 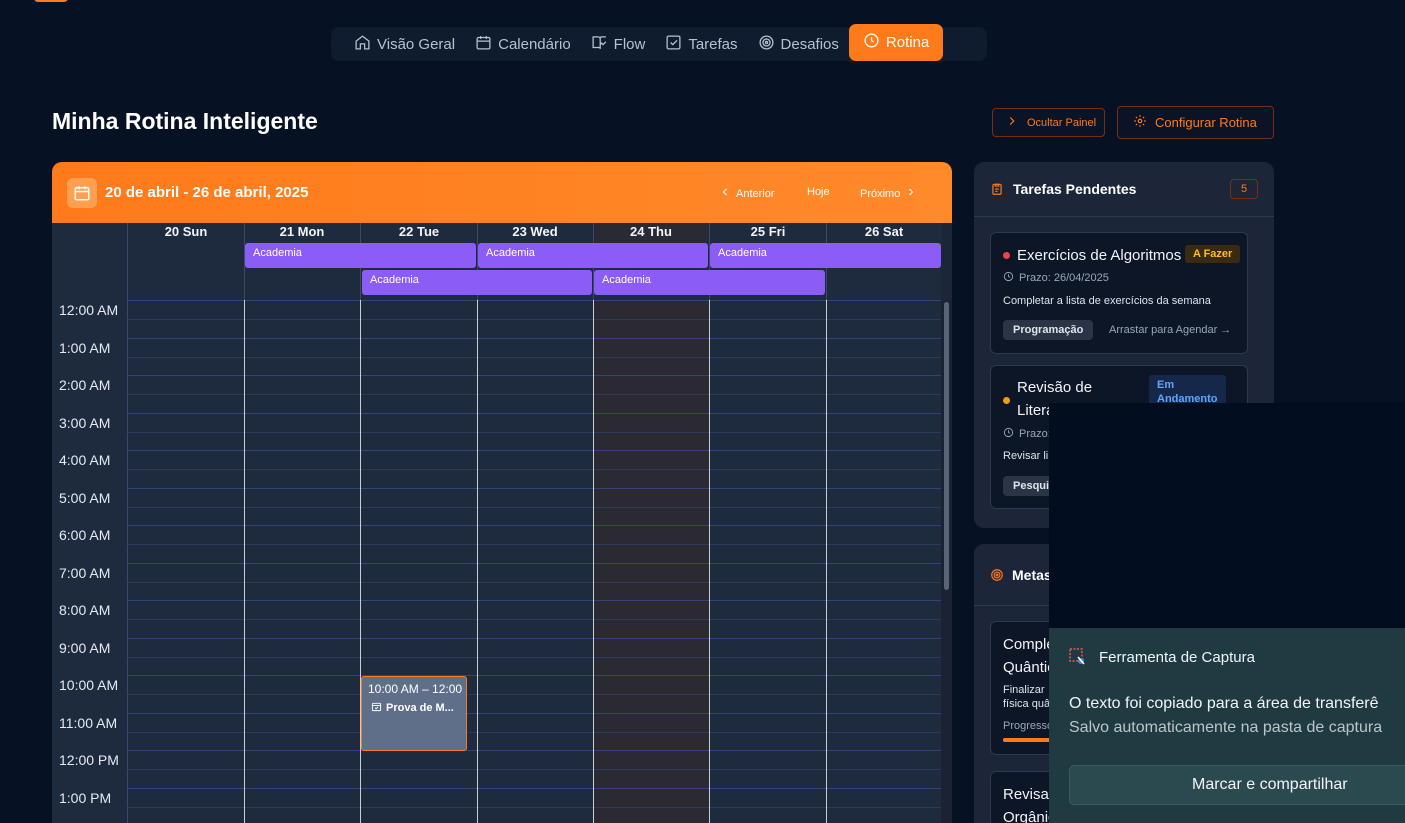 I want to click on goal-title: Quântic, so click(x=1029, y=667).